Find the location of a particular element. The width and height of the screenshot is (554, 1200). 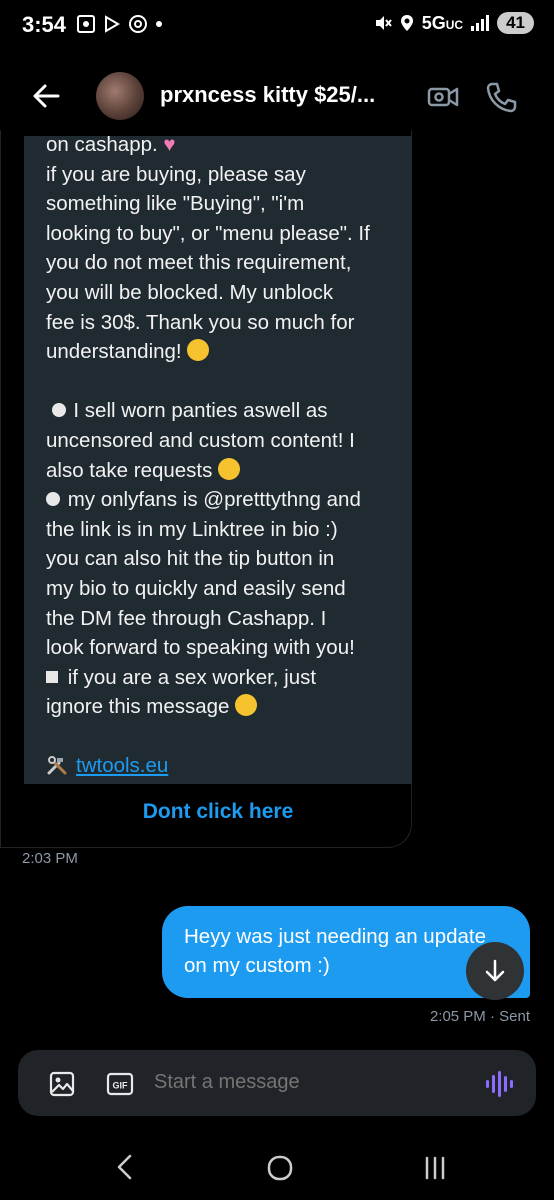

status-notification-icons is located at coordinates (120, 24).